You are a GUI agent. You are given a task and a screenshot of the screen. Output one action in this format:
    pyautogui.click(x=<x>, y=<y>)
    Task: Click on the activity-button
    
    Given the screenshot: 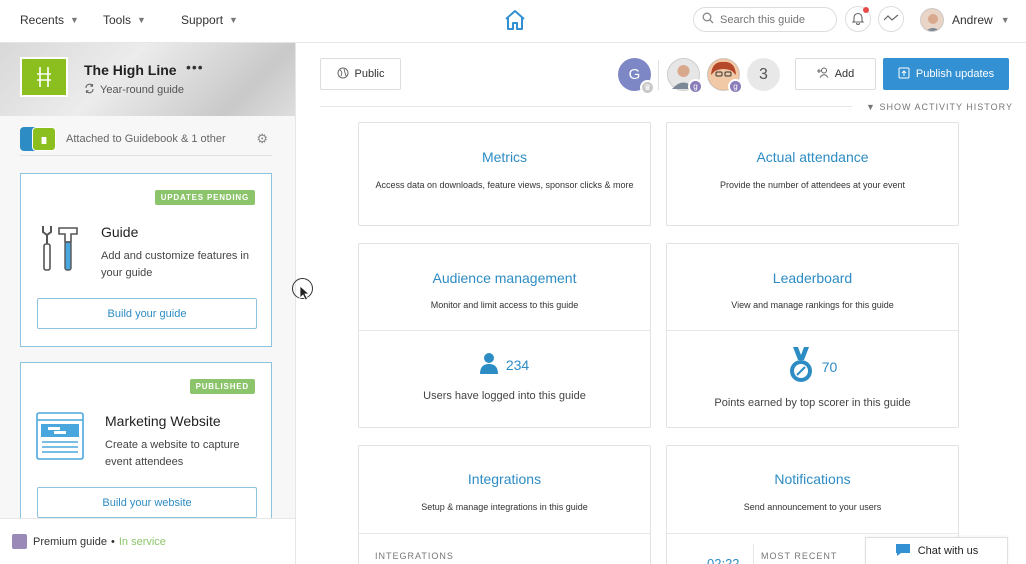 What is the action you would take?
    pyautogui.click(x=891, y=19)
    